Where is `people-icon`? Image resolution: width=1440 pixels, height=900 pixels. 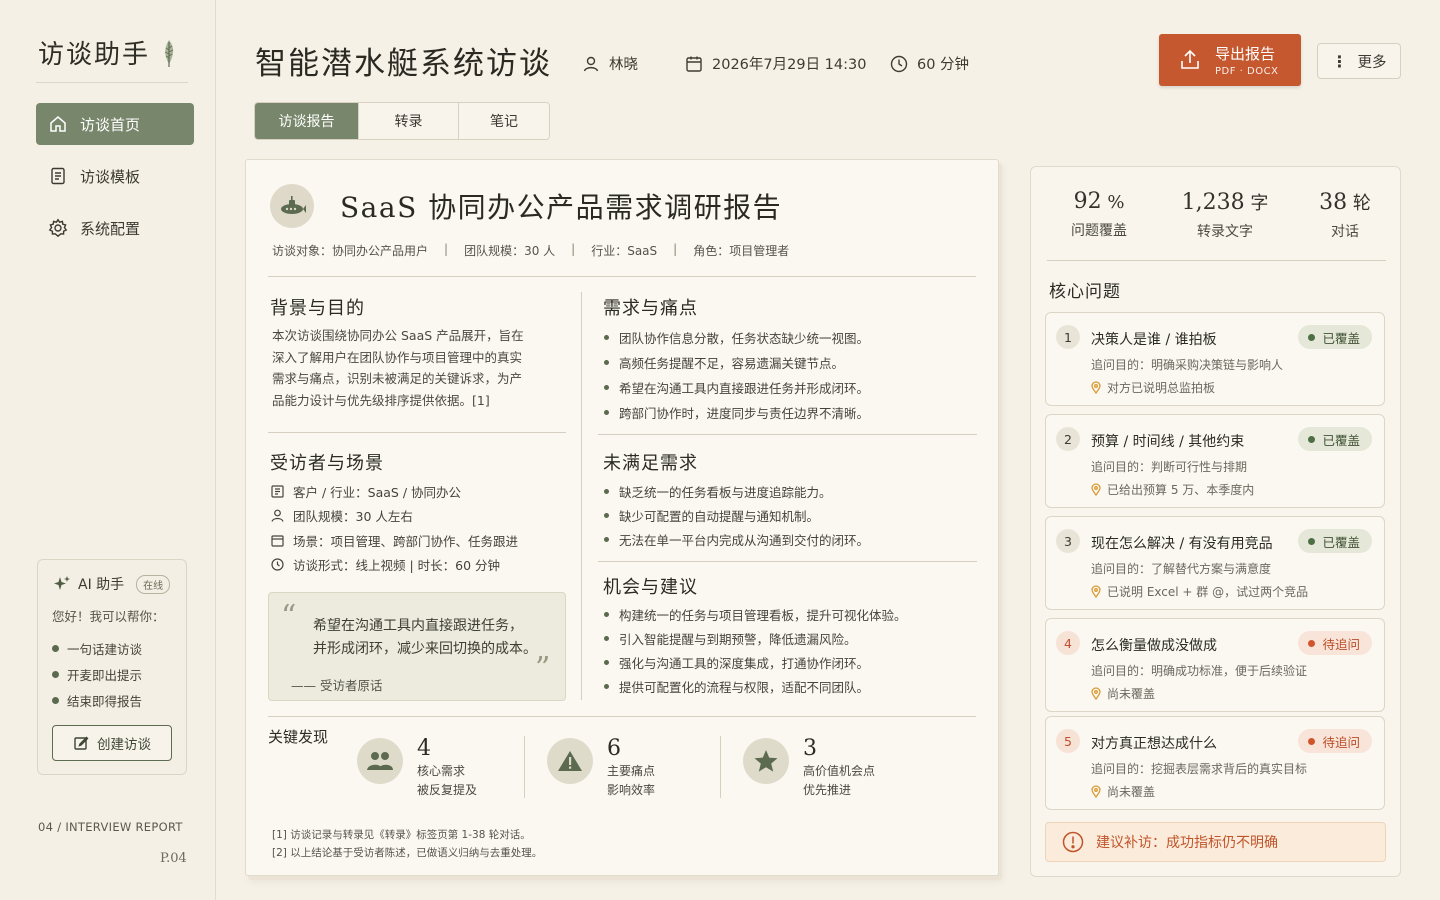 people-icon is located at coordinates (380, 761).